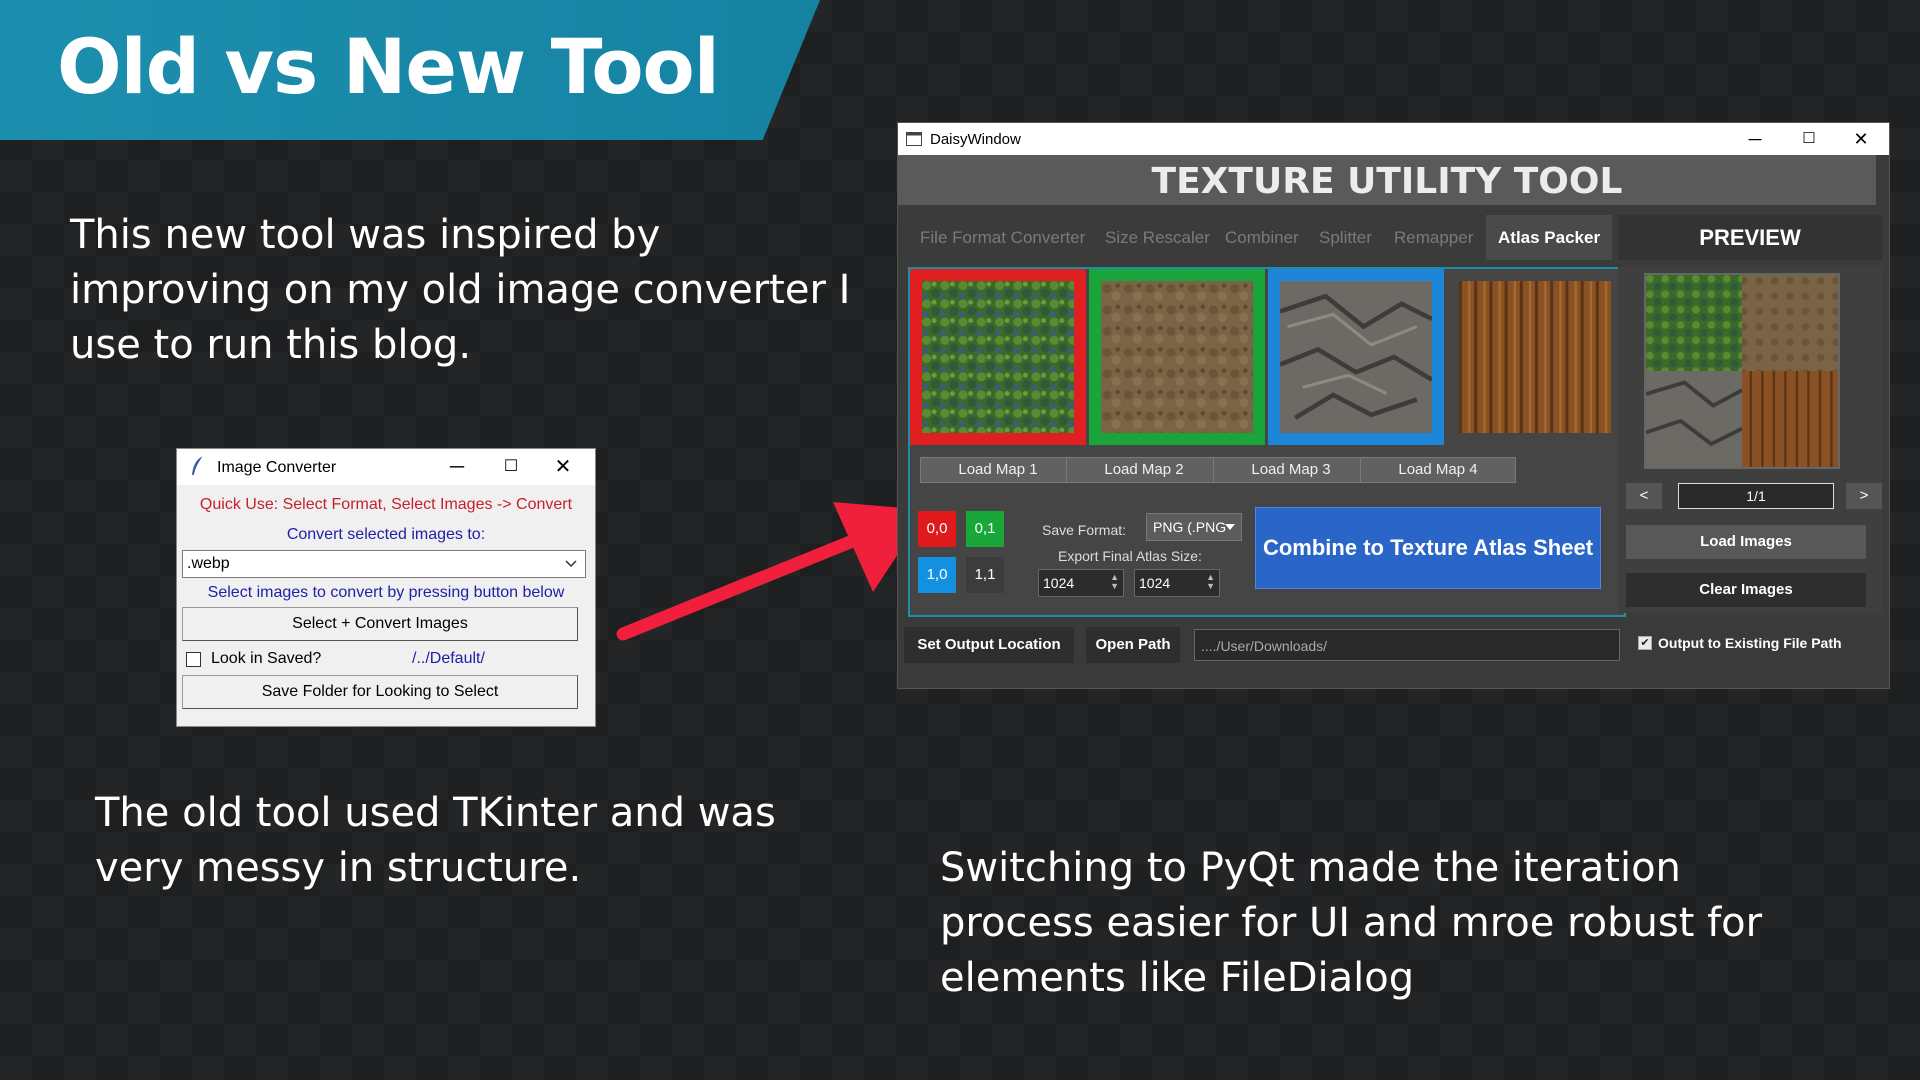 The width and height of the screenshot is (1920, 1080). Describe the element at coordinates (1144, 470) in the screenshot. I see `load-map-2-button: Load Map 2` at that location.